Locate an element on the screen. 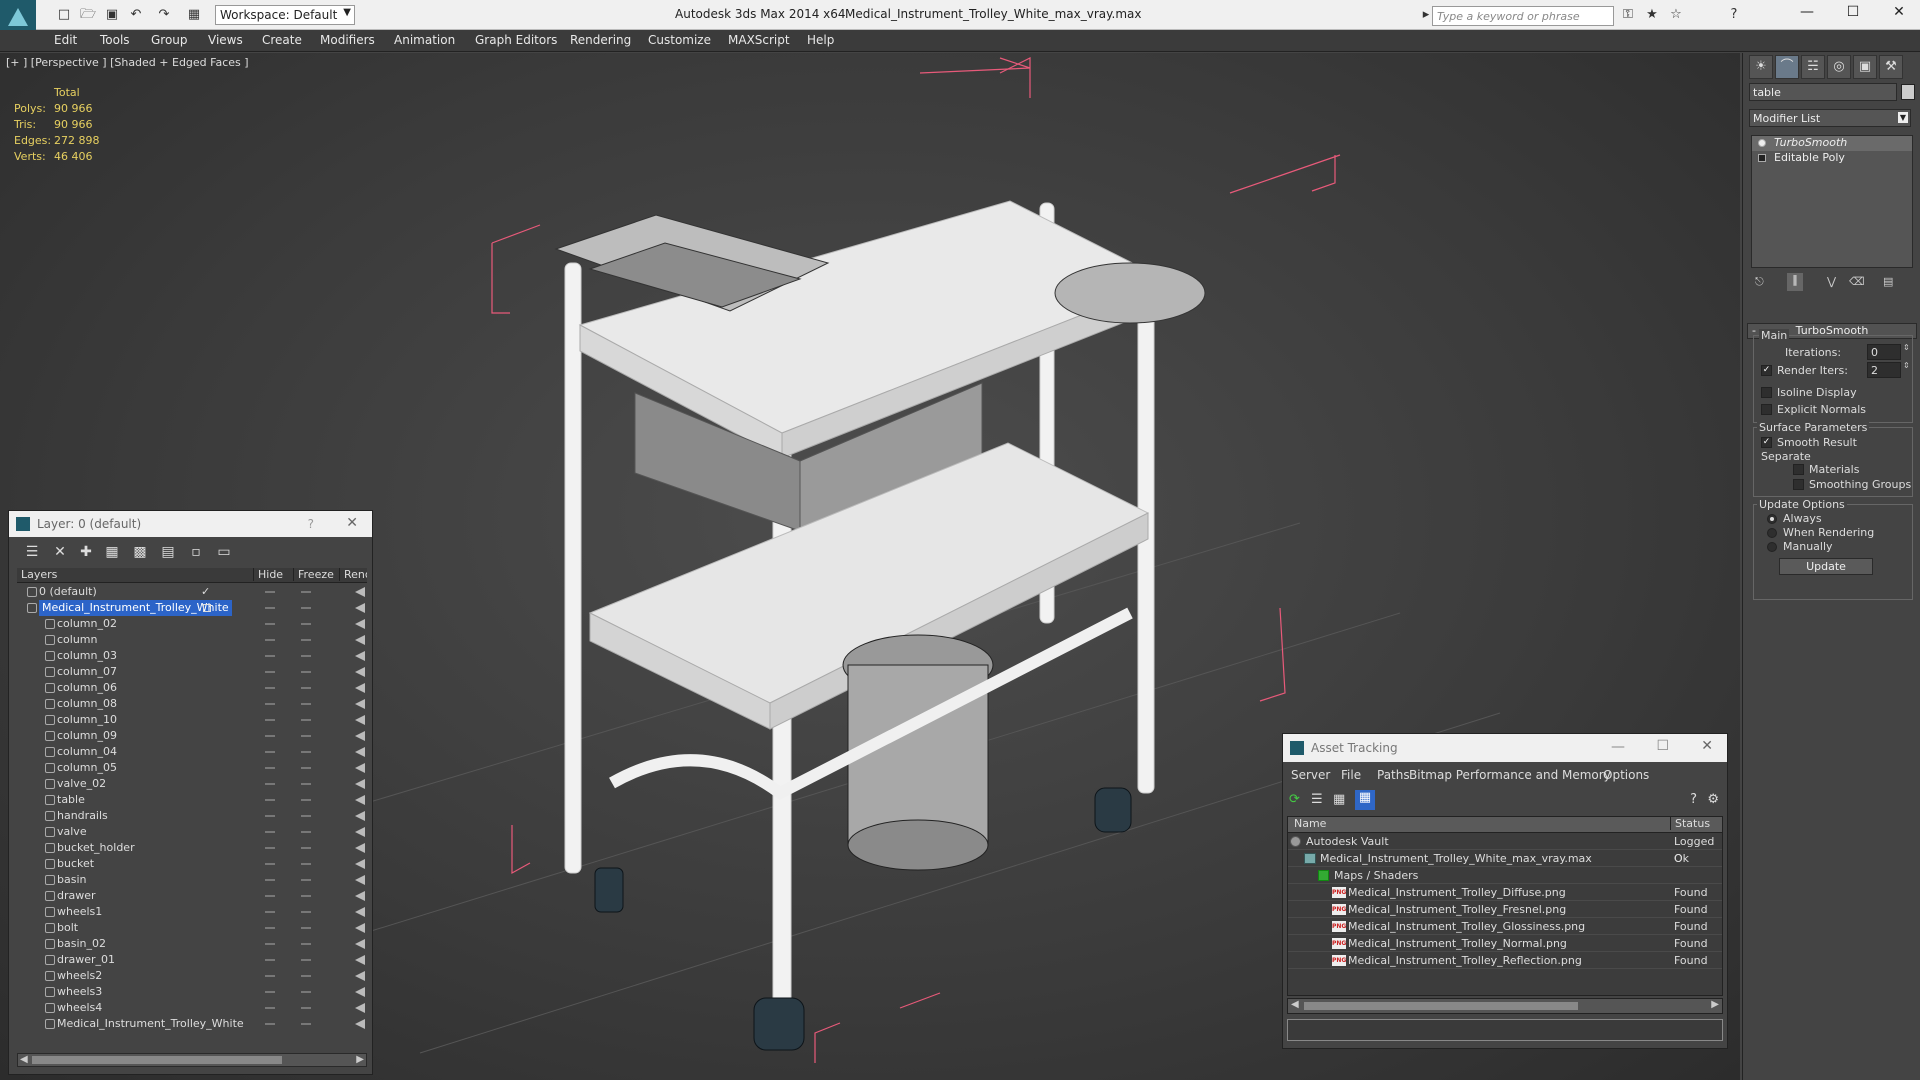 The height and width of the screenshot is (1080, 1920). lightbulb-icon is located at coordinates (1762, 143).